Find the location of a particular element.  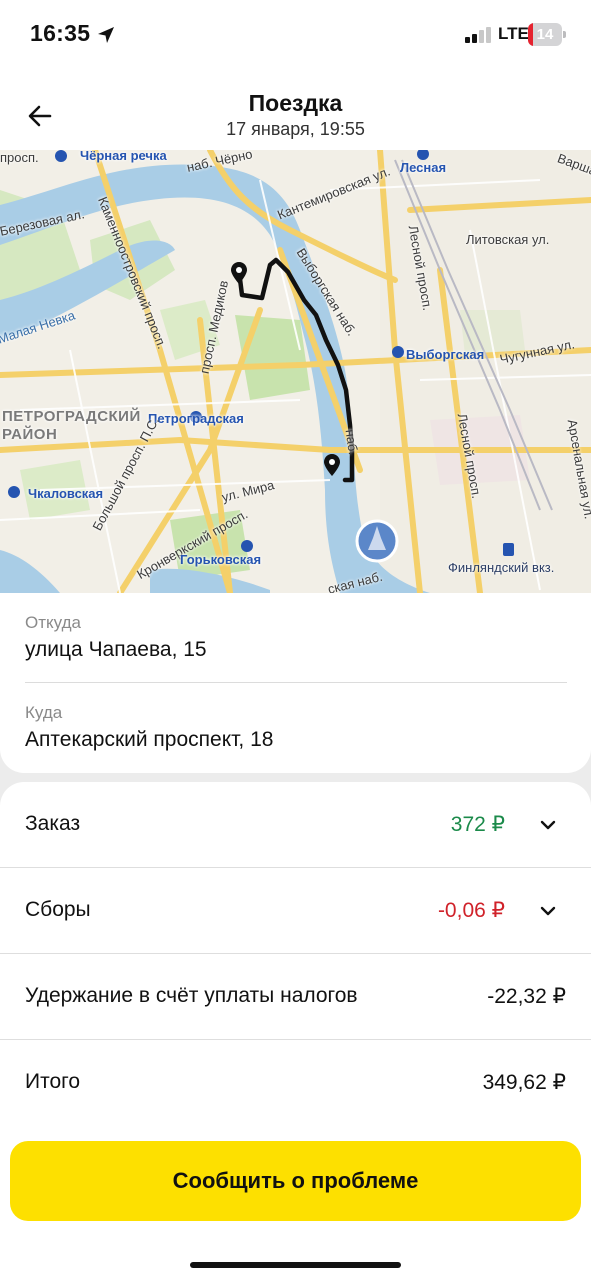

map-station-label: Финляндский вкз. is located at coordinates (501, 567).